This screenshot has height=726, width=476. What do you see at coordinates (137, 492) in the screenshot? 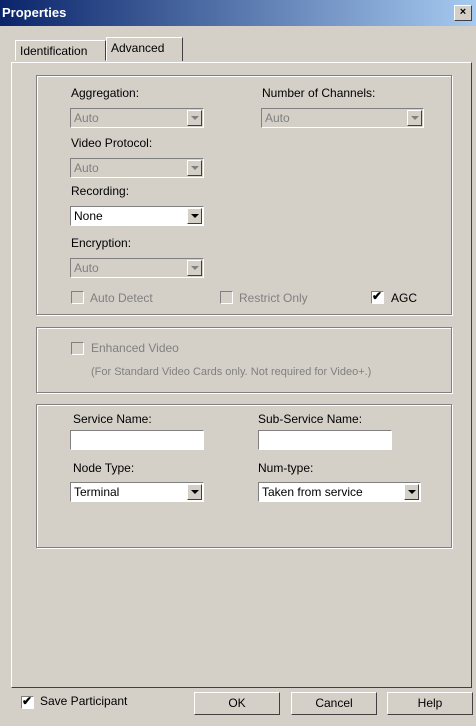
I see `node-type-select: Terminal` at bounding box center [137, 492].